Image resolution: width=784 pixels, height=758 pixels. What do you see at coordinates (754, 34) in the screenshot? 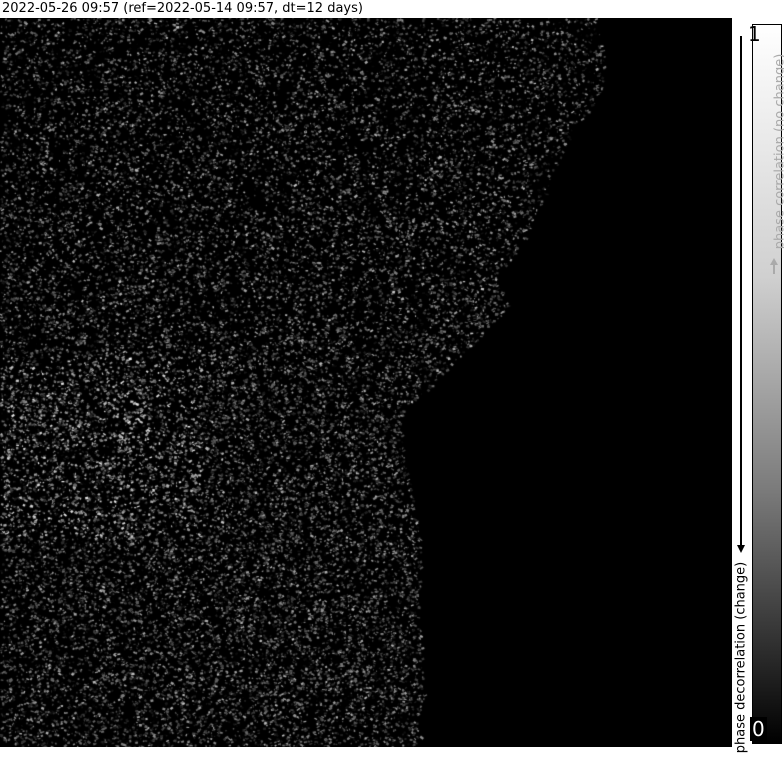
I see `colorbar-max-label: 1` at bounding box center [754, 34].